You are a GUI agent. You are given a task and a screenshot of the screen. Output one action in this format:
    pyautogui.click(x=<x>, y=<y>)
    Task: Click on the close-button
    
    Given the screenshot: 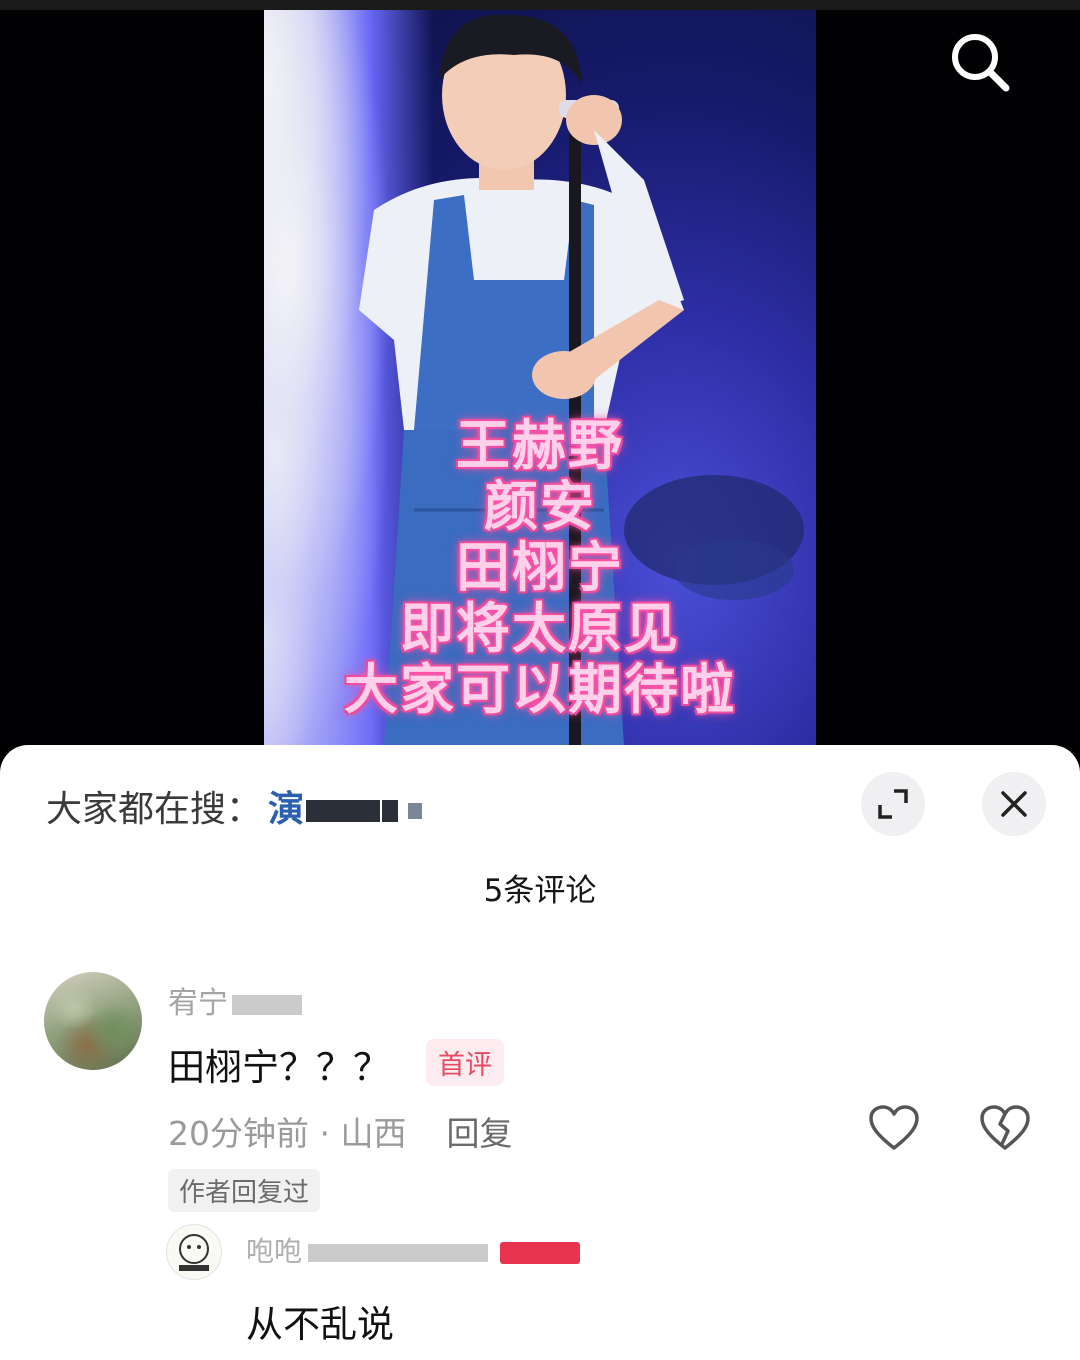 What is the action you would take?
    pyautogui.click(x=1014, y=804)
    